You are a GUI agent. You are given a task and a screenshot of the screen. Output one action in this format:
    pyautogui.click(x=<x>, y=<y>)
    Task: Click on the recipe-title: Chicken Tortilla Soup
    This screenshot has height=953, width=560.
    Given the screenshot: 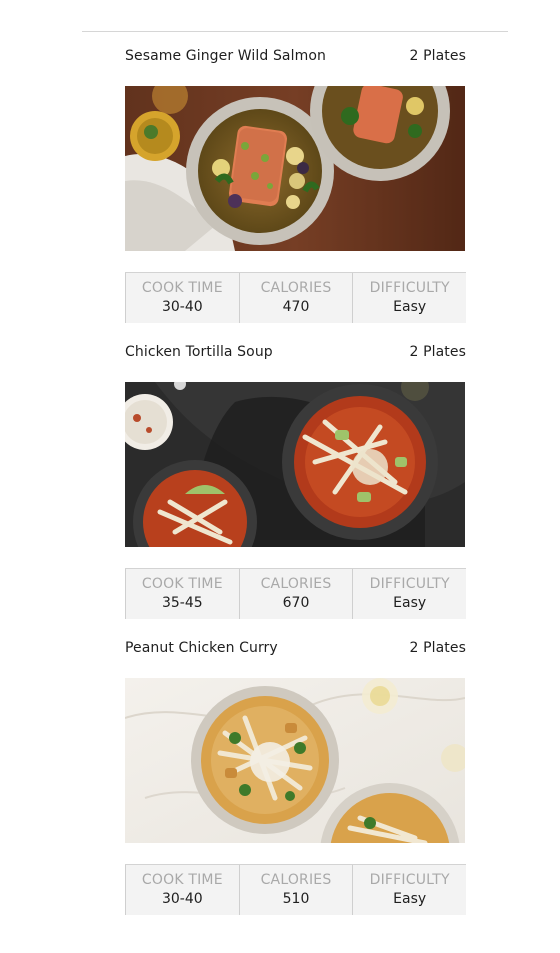 What is the action you would take?
    pyautogui.click(x=199, y=352)
    